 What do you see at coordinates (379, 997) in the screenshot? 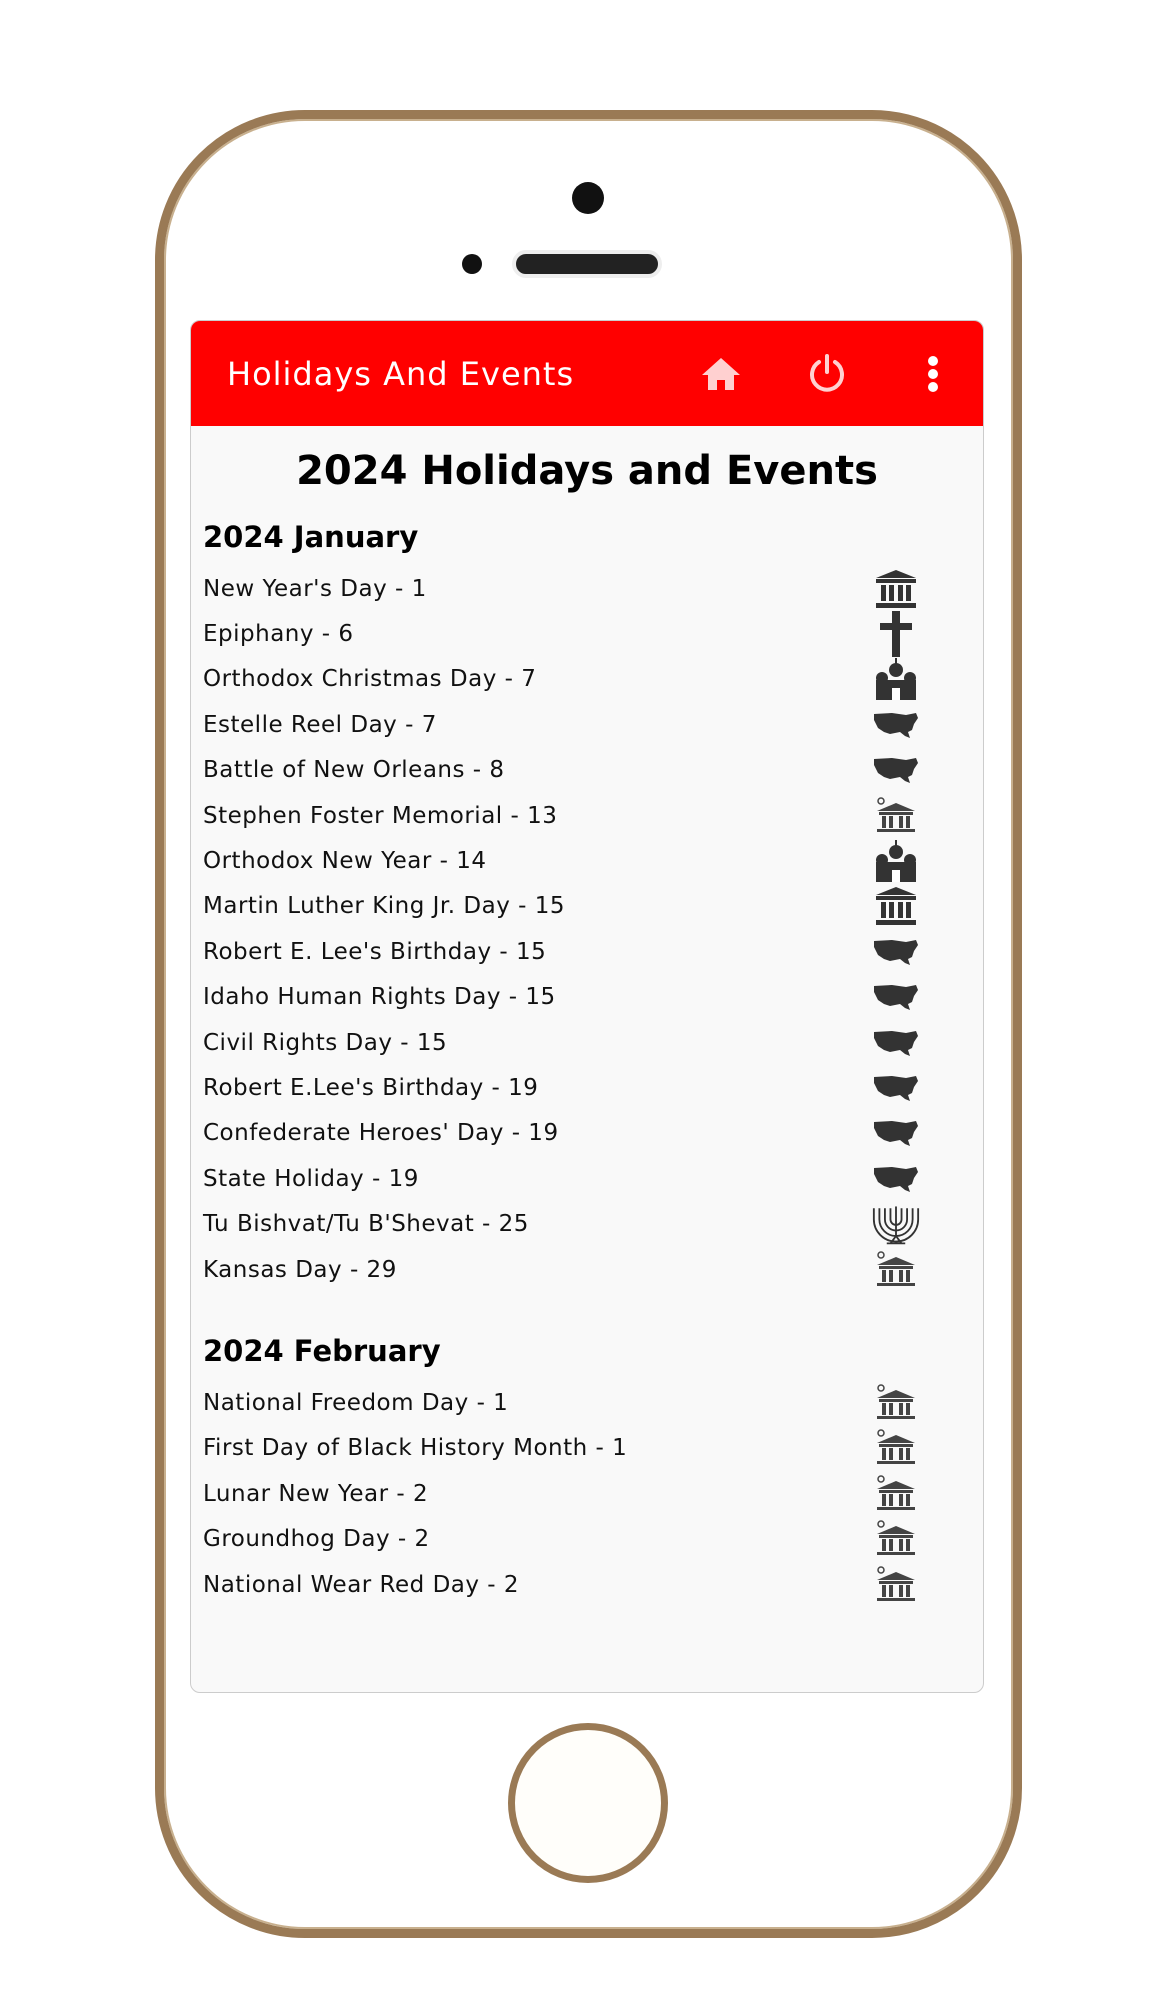
I see `holiday-name: Idaho Human Rights Day - 15` at bounding box center [379, 997].